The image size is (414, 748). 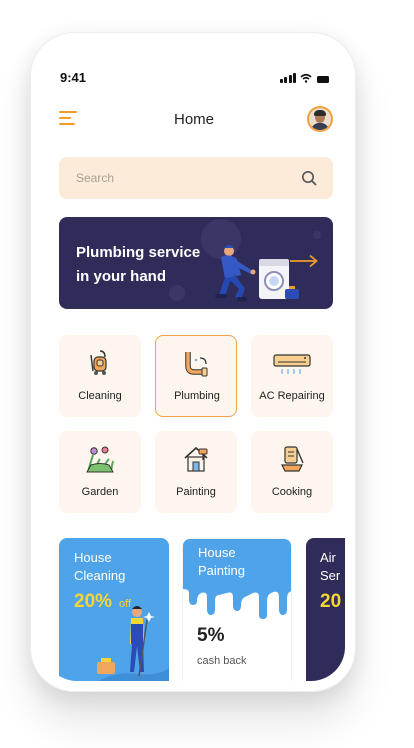 What do you see at coordinates (292, 396) in the screenshot?
I see `category-label: AC Repairing` at bounding box center [292, 396].